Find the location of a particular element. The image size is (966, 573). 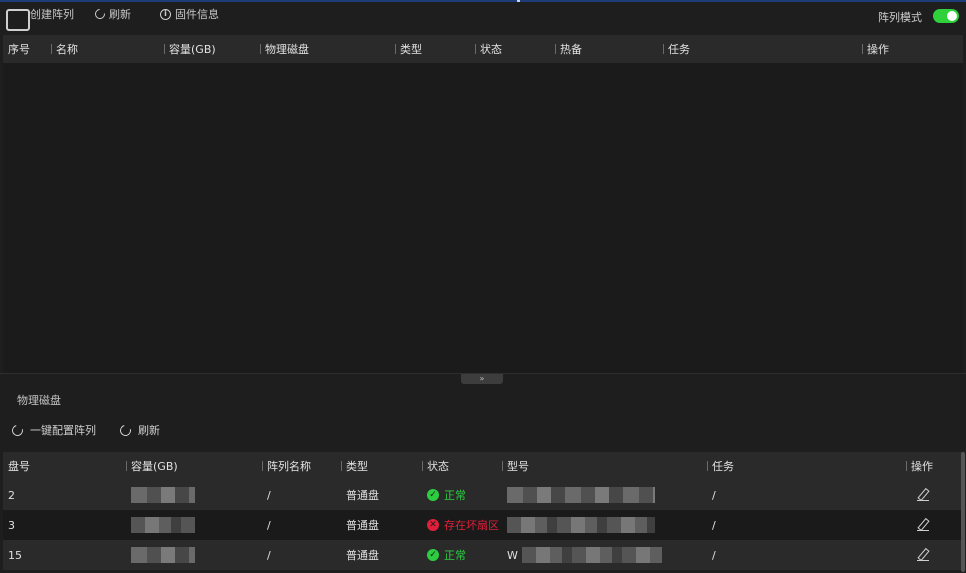

col-hotspare: 热备 is located at coordinates (609, 49).